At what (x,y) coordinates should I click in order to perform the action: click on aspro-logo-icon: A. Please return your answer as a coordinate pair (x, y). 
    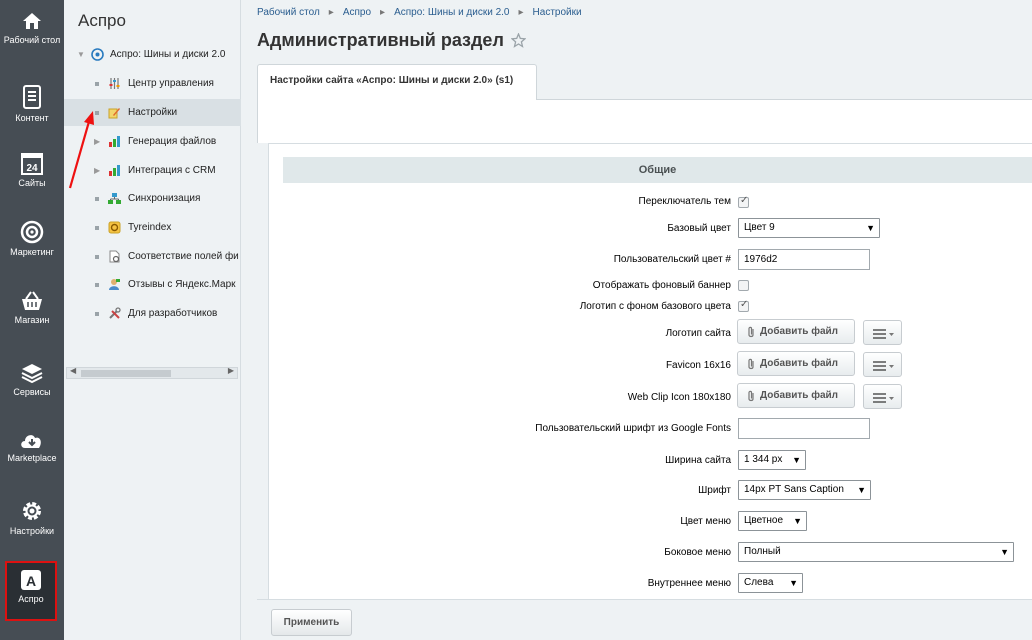
    Looking at the image, I should click on (31, 580).